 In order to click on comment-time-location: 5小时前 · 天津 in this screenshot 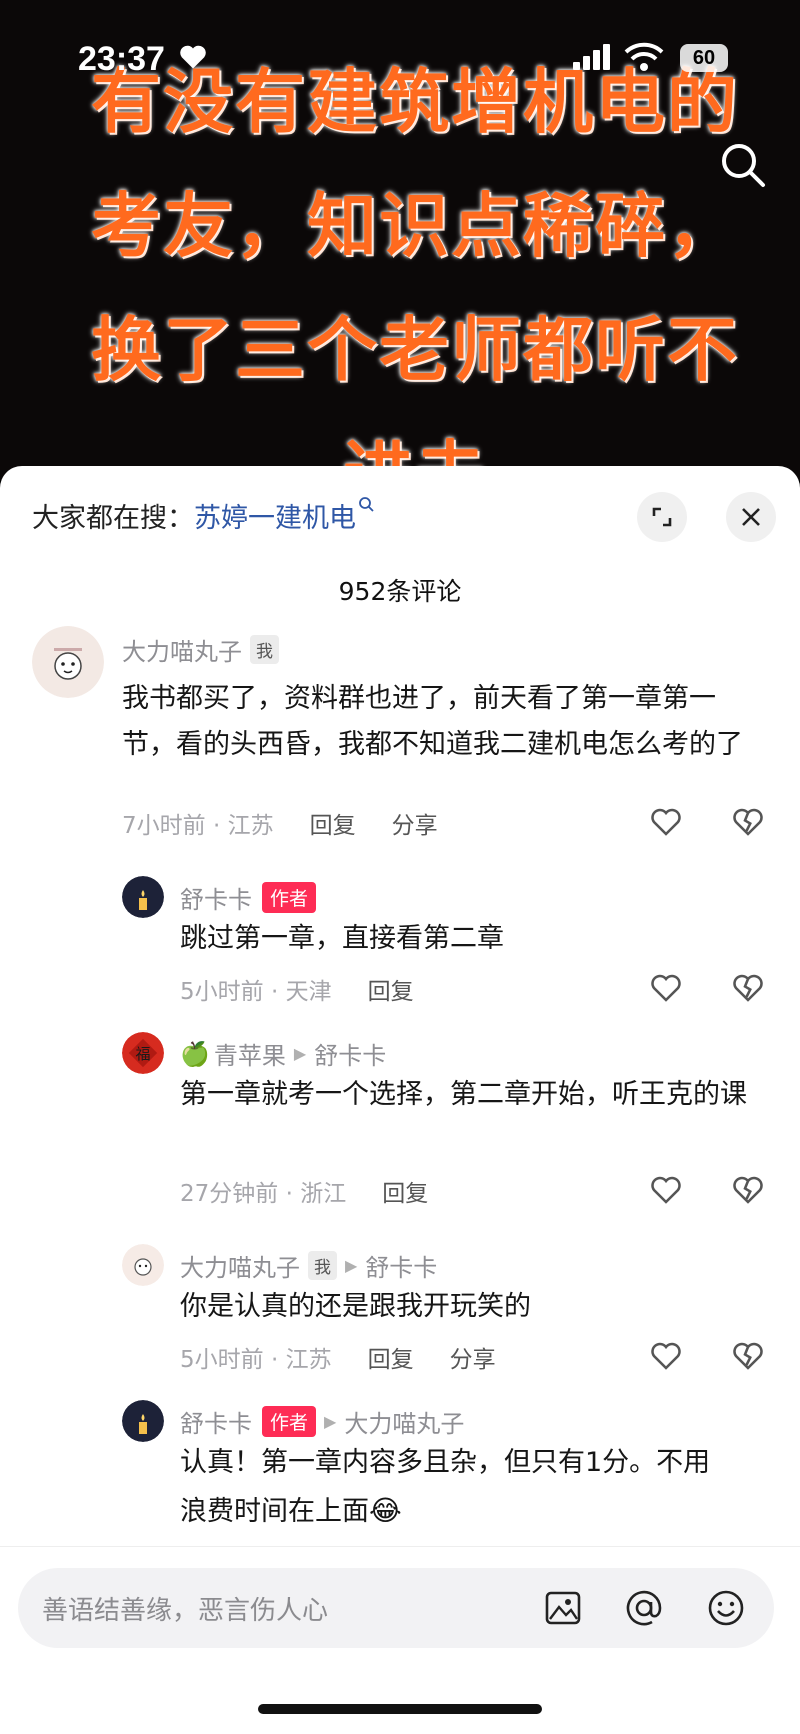, I will do `click(256, 992)`.